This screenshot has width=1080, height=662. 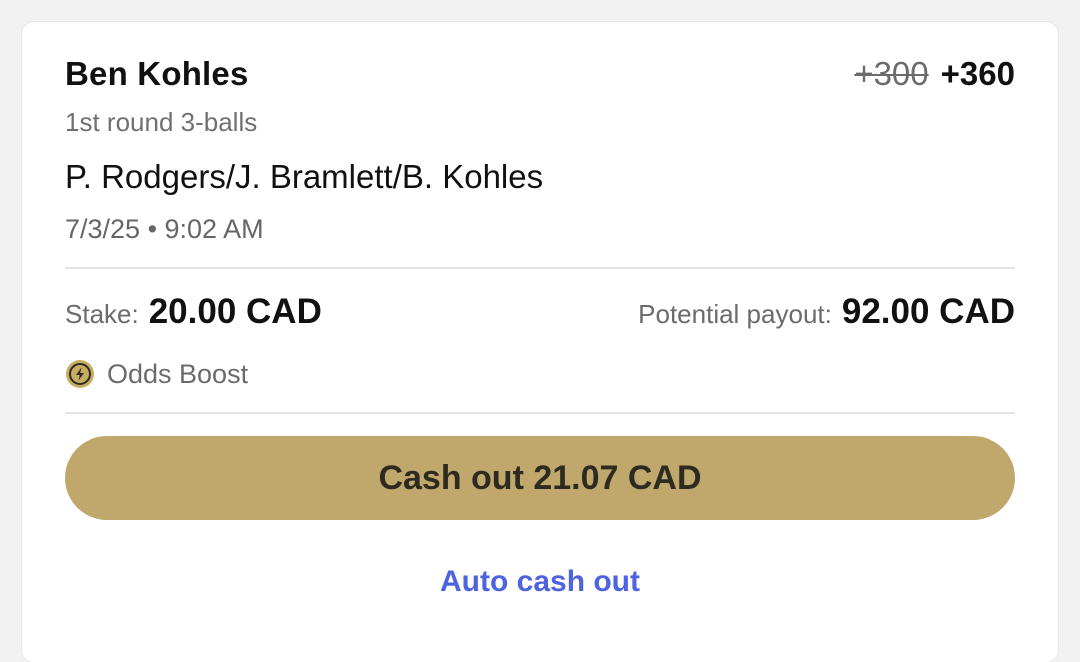 What do you see at coordinates (540, 582) in the screenshot?
I see `auto-cash-out-link: Auto cash out` at bounding box center [540, 582].